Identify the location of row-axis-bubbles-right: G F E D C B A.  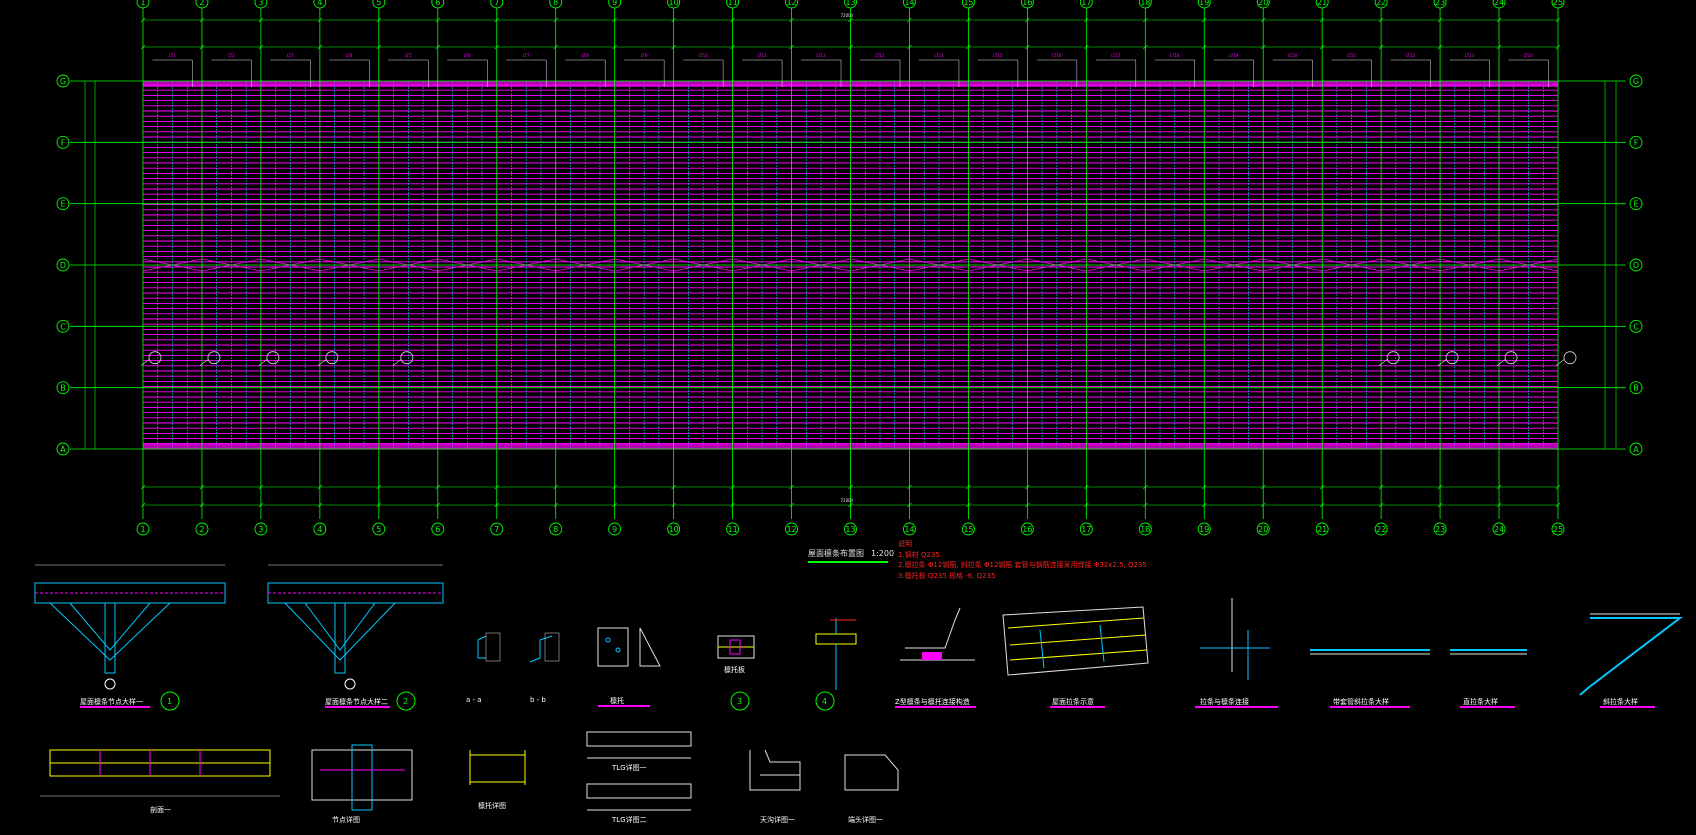
(1636, 265).